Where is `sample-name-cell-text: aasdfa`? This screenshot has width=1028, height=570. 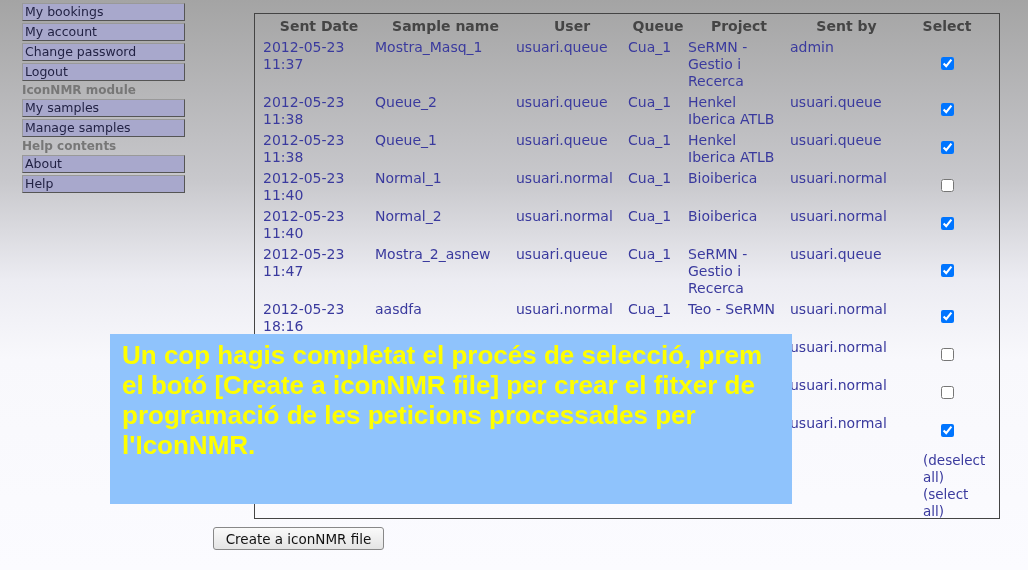
sample-name-cell-text: aasdfa is located at coordinates (399, 309).